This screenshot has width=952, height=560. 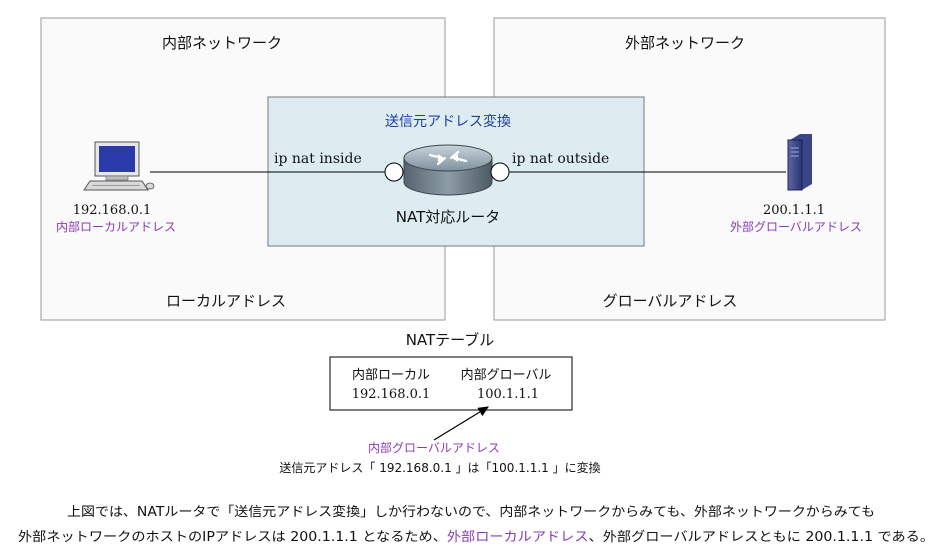 What do you see at coordinates (391, 394) in the screenshot?
I see `nat-table-cell-local: 192.168.0.1` at bounding box center [391, 394].